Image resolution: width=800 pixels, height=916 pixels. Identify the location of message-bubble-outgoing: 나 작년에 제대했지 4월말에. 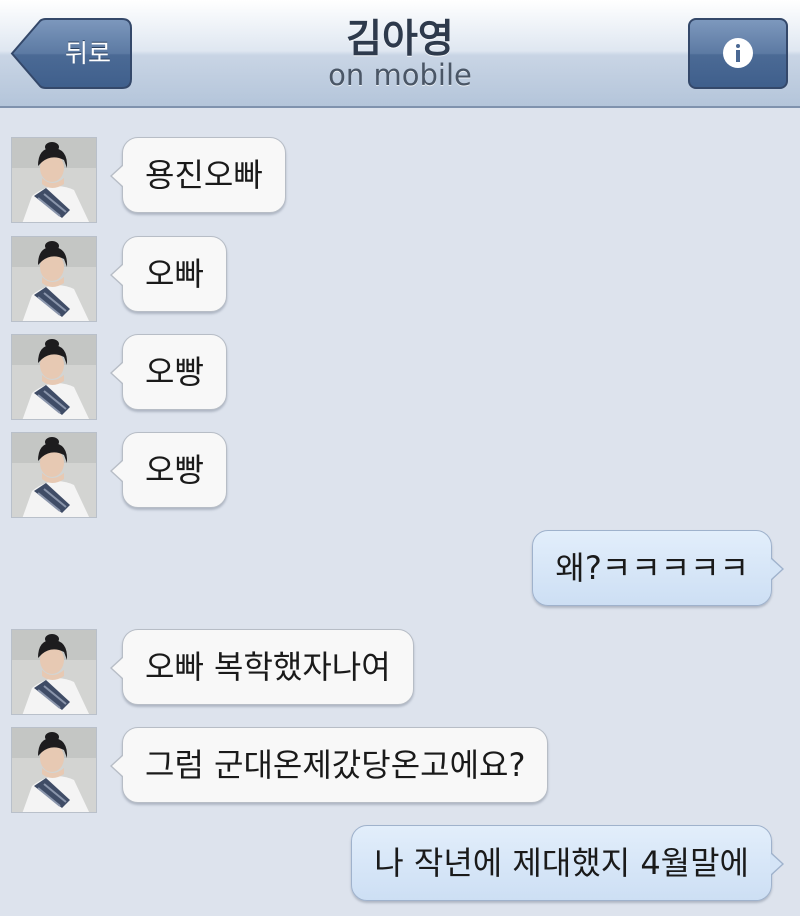
(567, 863).